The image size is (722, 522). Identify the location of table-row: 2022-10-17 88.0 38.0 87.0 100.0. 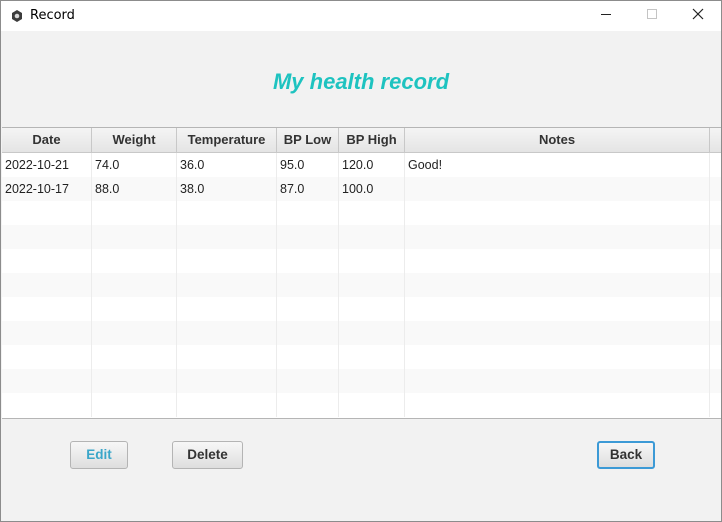
(361, 189).